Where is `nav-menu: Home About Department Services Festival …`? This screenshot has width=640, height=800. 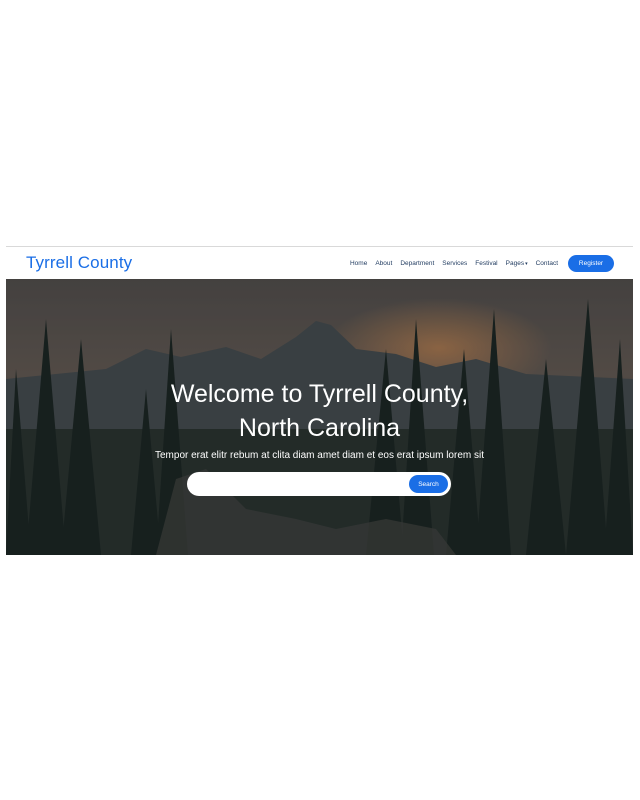 nav-menu: Home About Department Services Festival … is located at coordinates (478, 263).